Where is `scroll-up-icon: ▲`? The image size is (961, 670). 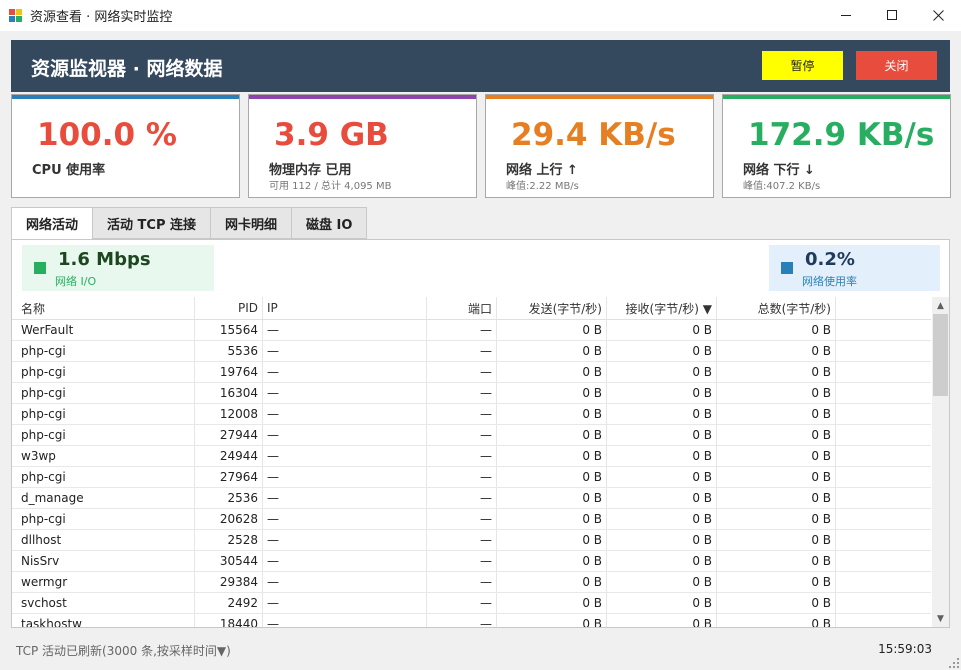 scroll-up-icon: ▲ is located at coordinates (940, 305).